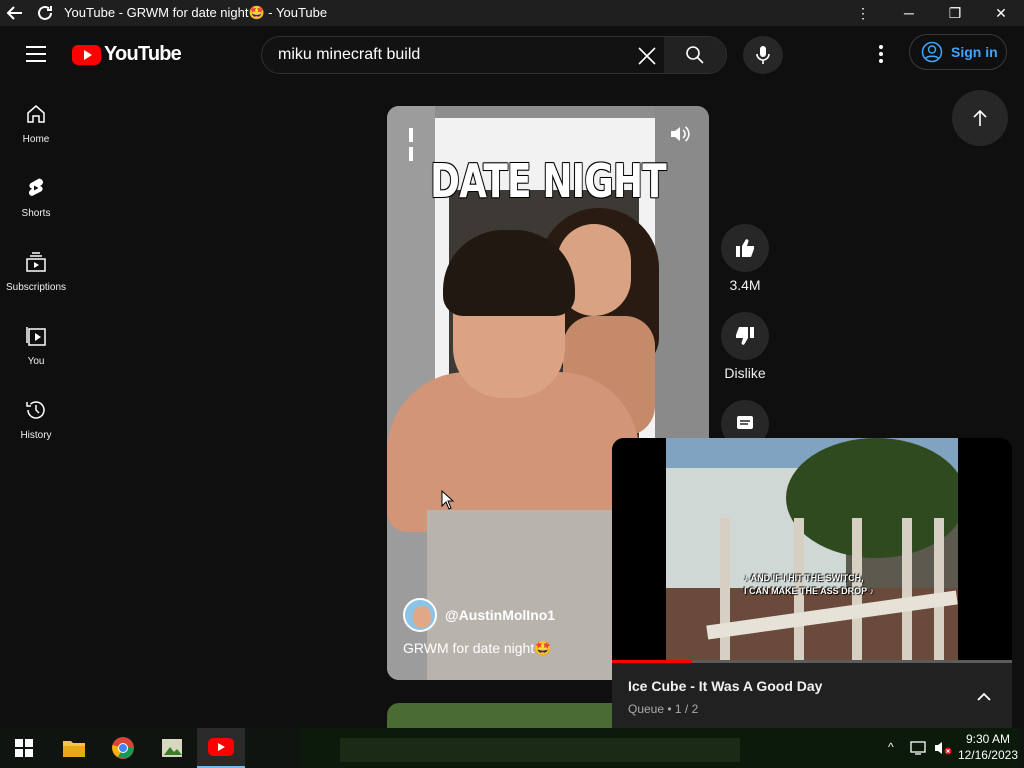  What do you see at coordinates (500, 615) in the screenshot?
I see `channel-name: @AustinMolIno1` at bounding box center [500, 615].